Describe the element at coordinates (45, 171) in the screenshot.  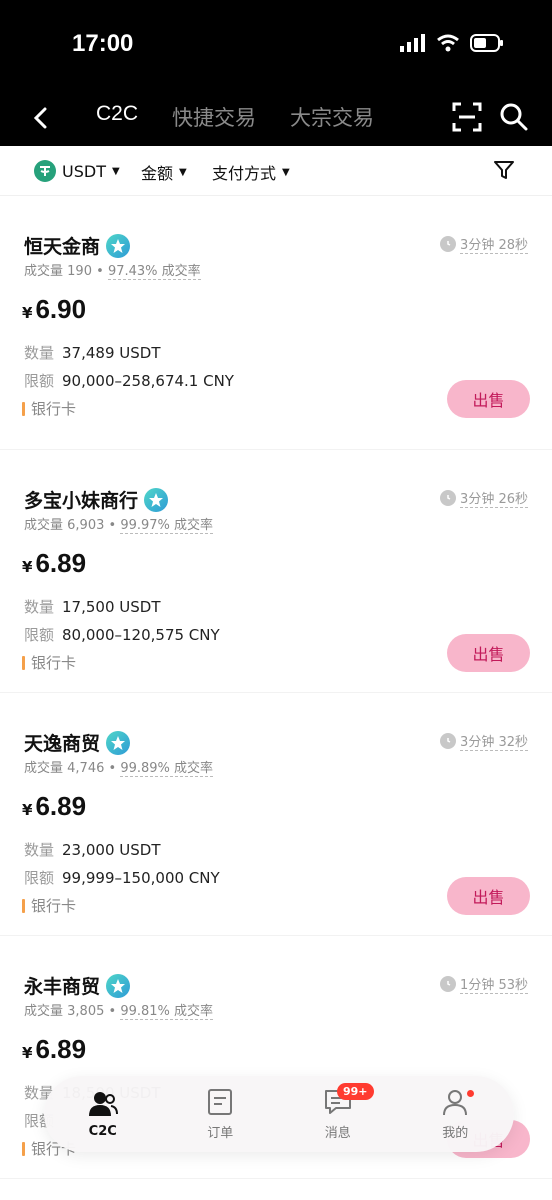
I see `usdt-icon` at that location.